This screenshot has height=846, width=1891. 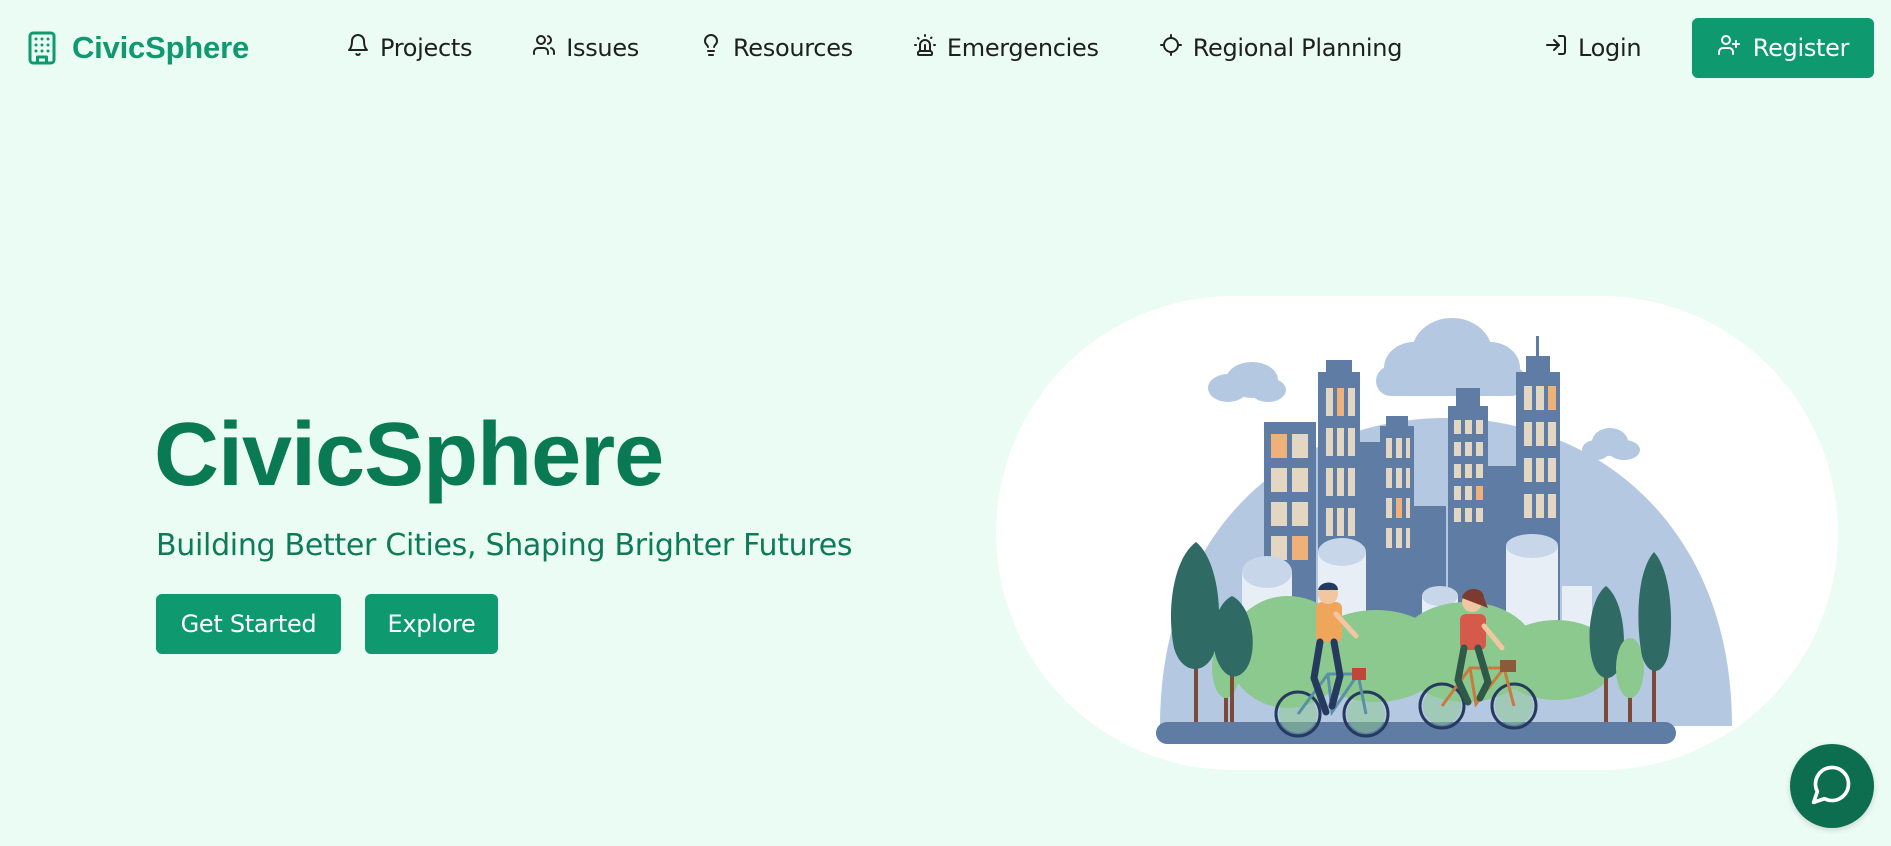 What do you see at coordinates (602, 48) in the screenshot?
I see `nav-item-label: Issues` at bounding box center [602, 48].